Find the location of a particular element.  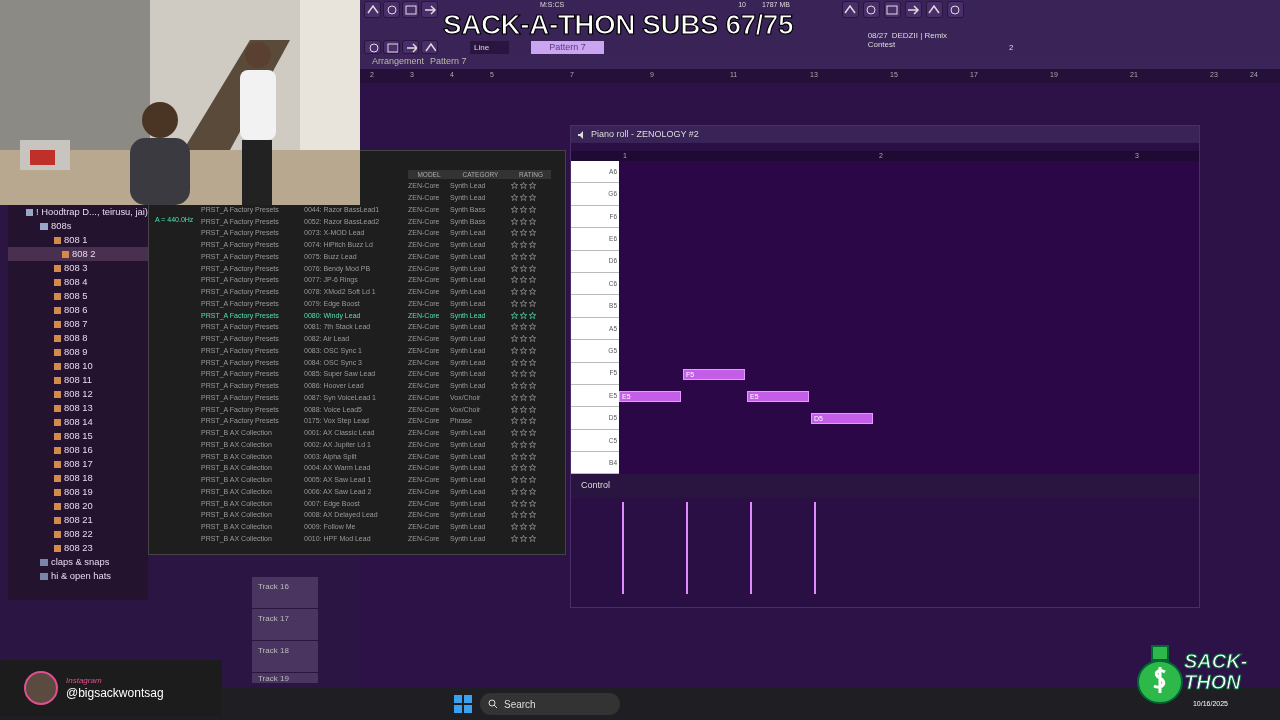

file-item: 808 5 is located at coordinates (76, 296).